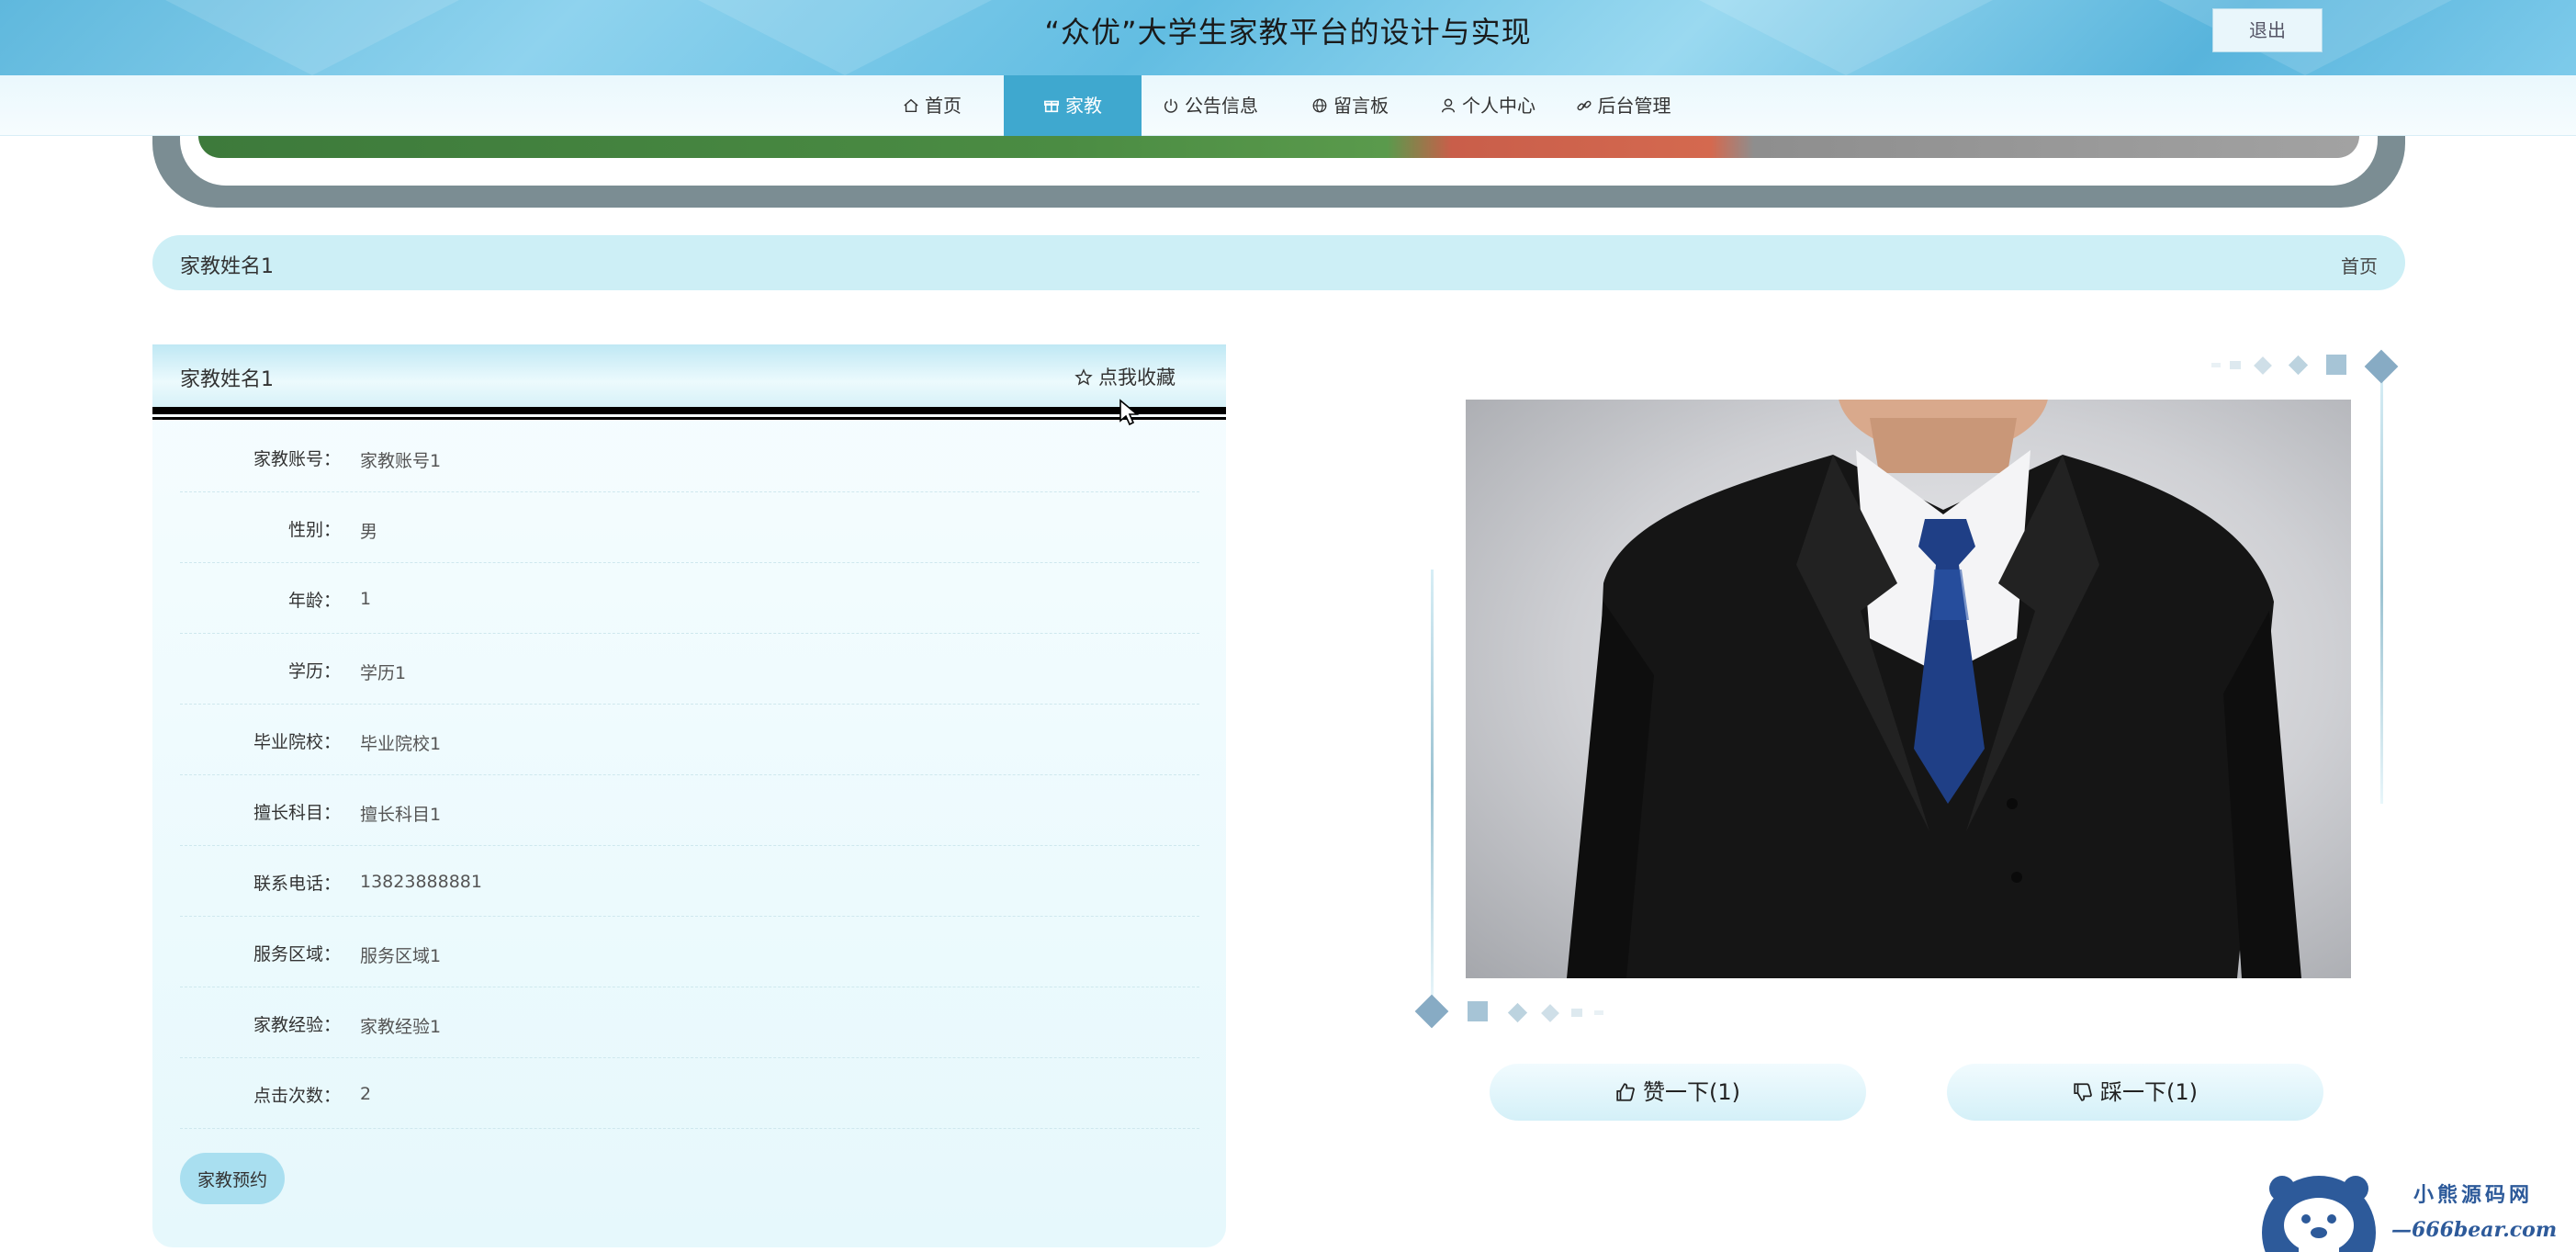 Image resolution: width=2576 pixels, height=1252 pixels. What do you see at coordinates (401, 744) in the screenshot?
I see `field-value: 毕业院校1` at bounding box center [401, 744].